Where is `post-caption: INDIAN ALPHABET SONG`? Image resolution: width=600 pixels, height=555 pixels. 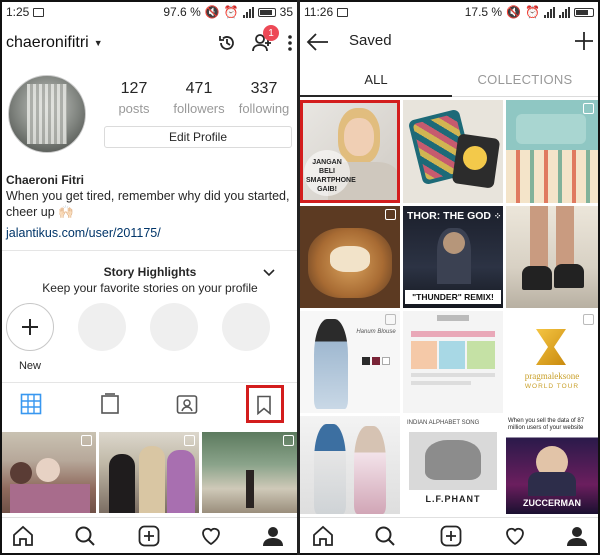 post-caption: INDIAN ALPHABET SONG is located at coordinates (443, 423).